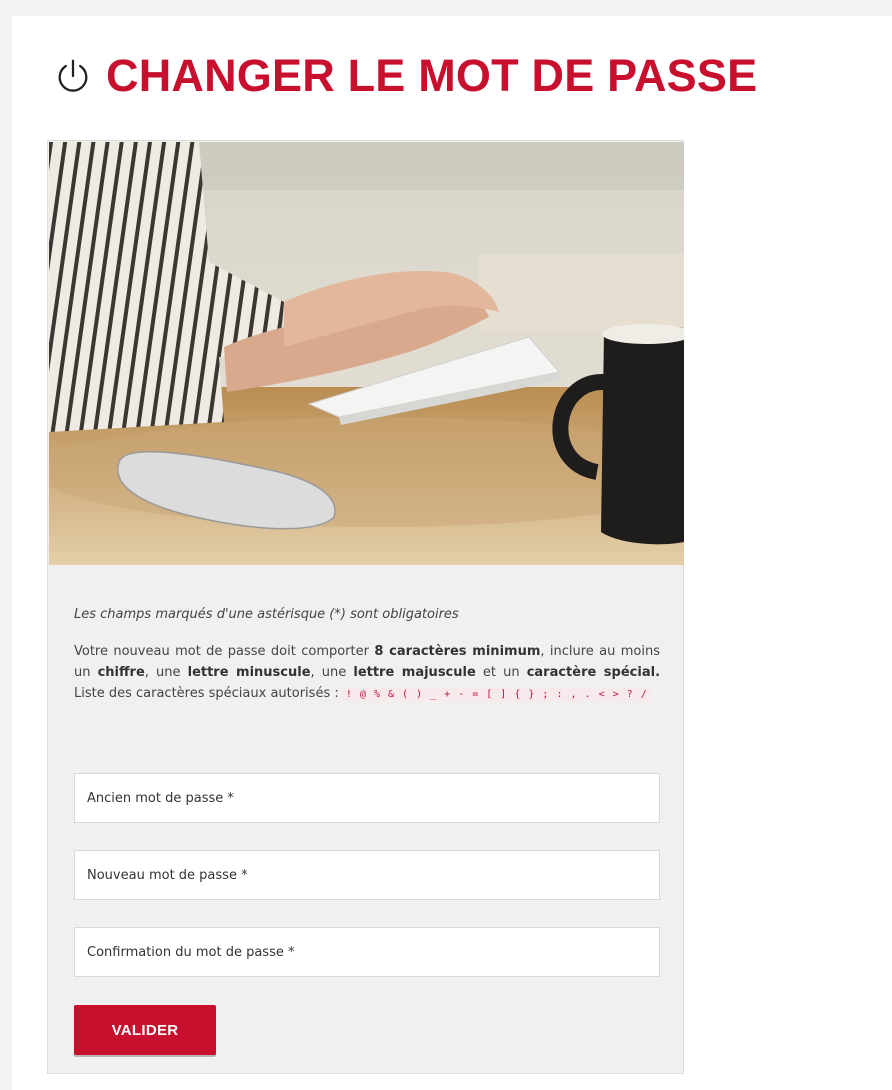 Image resolution: width=892 pixels, height=1090 pixels. What do you see at coordinates (367, 875) in the screenshot?
I see `new-password-field: Nouveau mot de passe *` at bounding box center [367, 875].